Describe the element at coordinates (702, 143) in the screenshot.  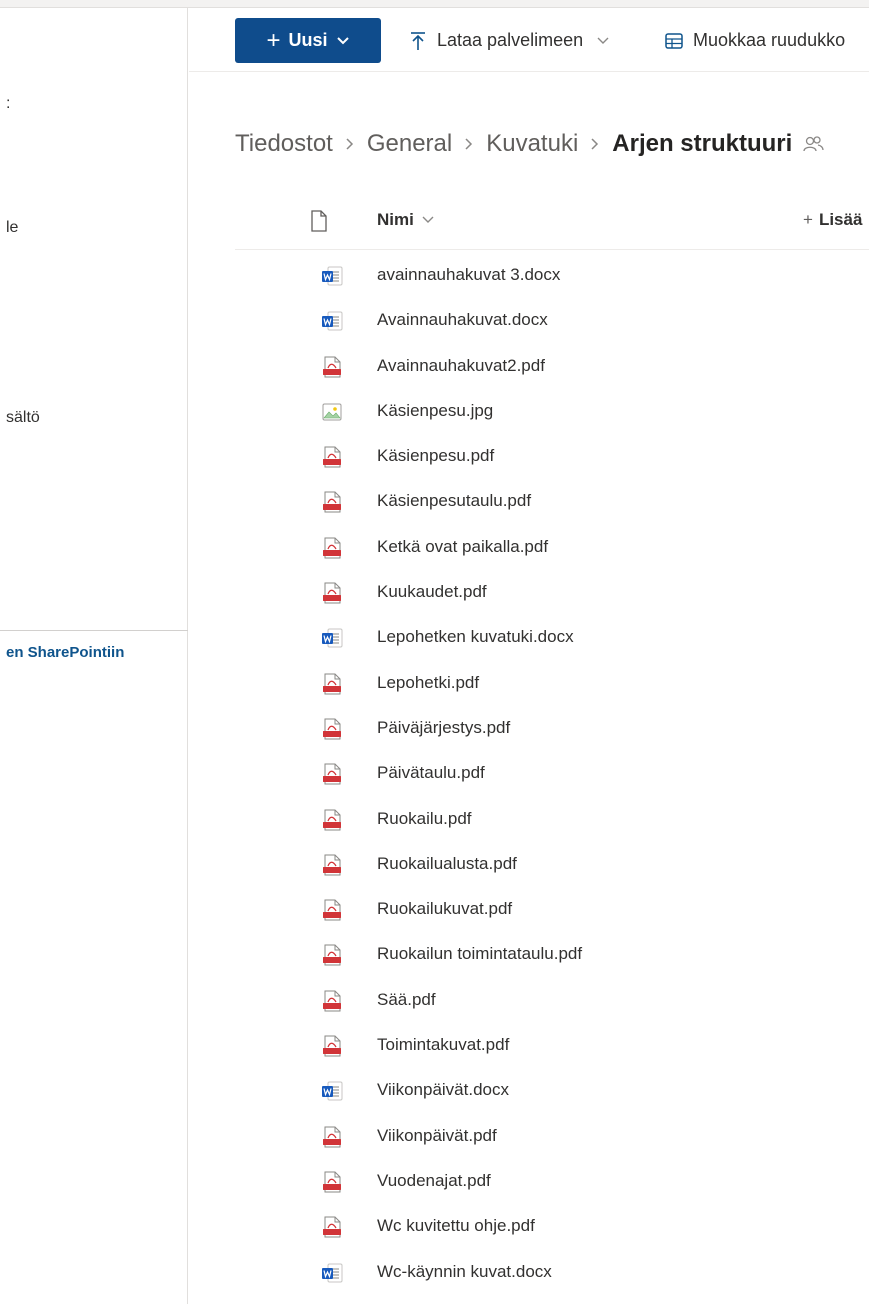
I see `breadcrumb-current: Arjen struktuuri` at that location.